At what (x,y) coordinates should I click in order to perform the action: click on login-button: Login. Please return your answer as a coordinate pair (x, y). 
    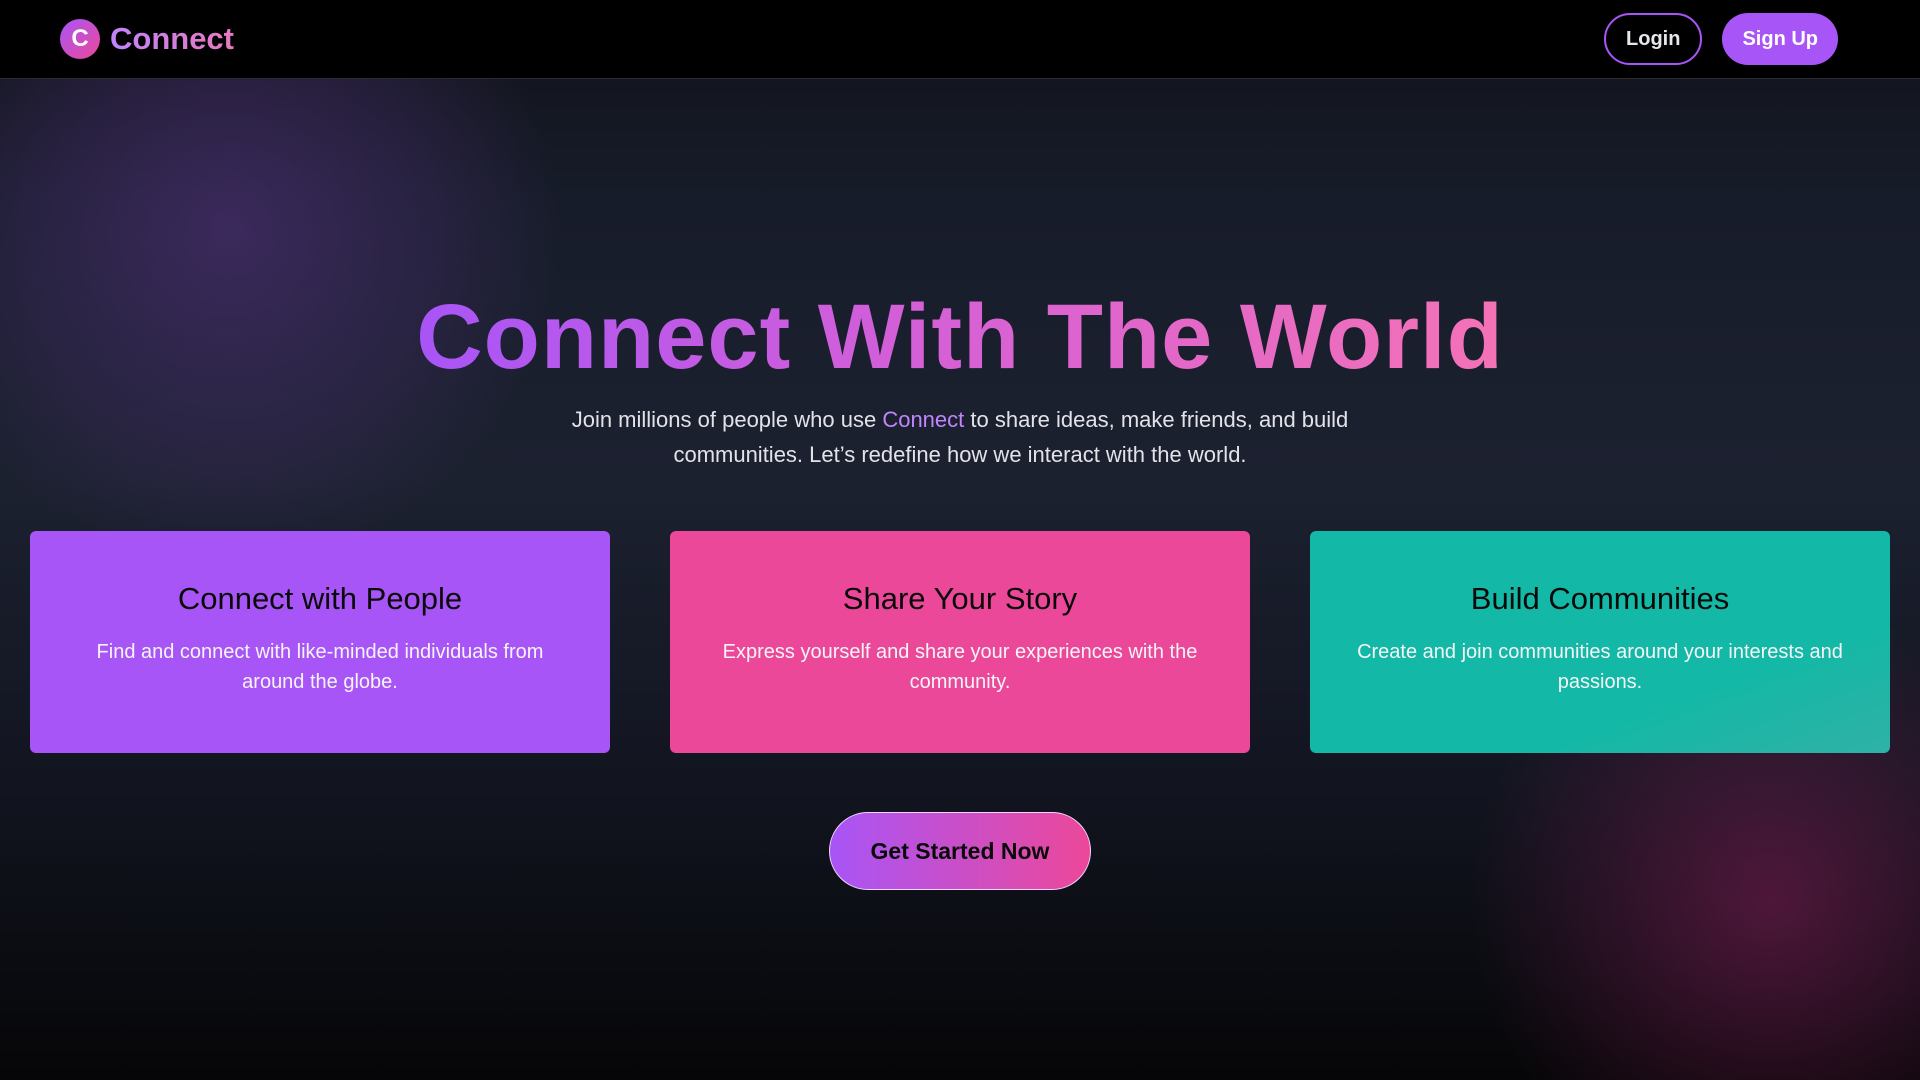
    Looking at the image, I should click on (1653, 39).